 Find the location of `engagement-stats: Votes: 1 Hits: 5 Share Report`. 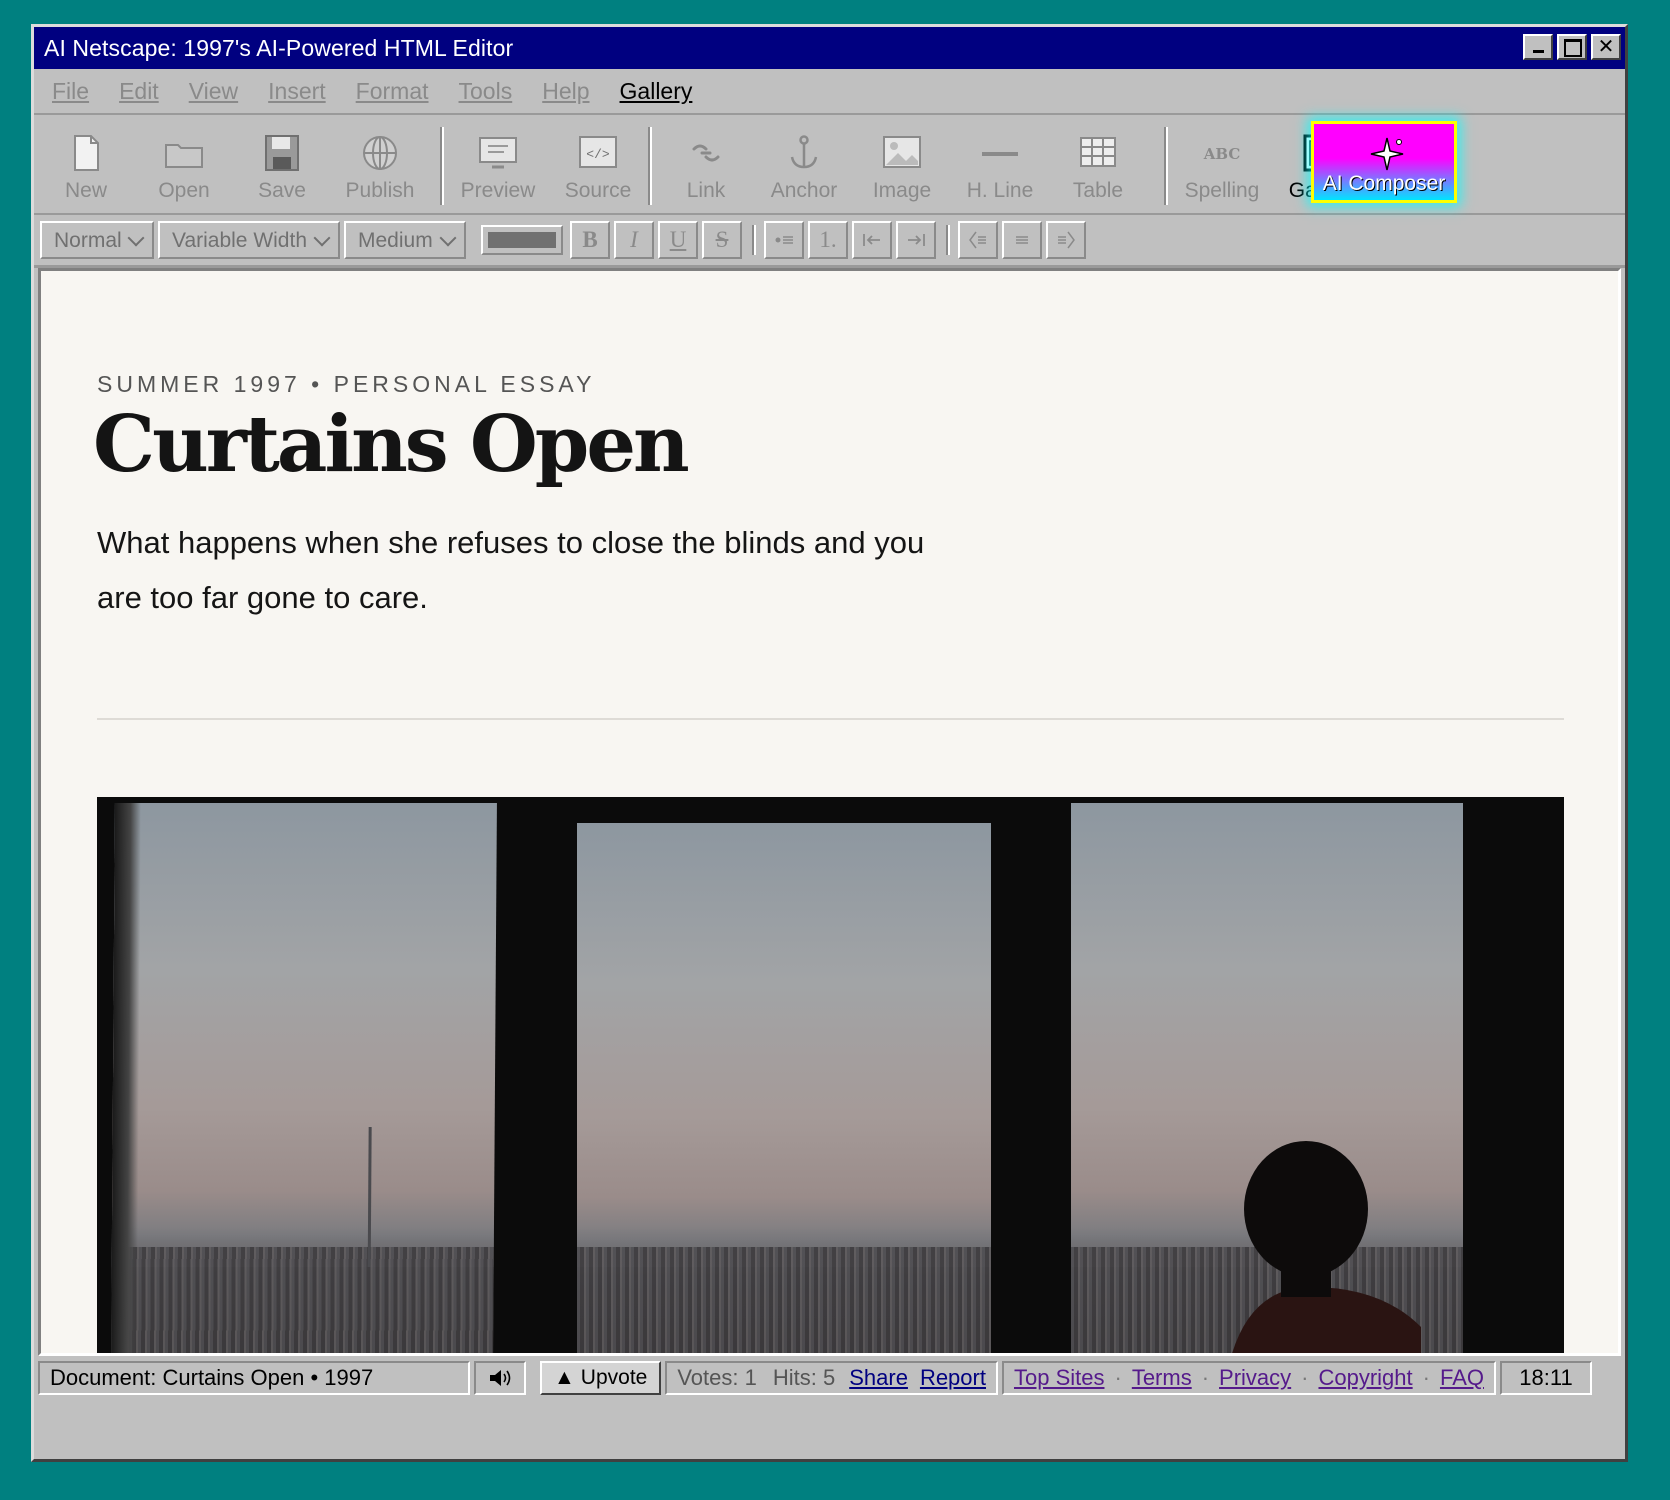

engagement-stats: Votes: 1 Hits: 5 Share Report is located at coordinates (831, 1378).